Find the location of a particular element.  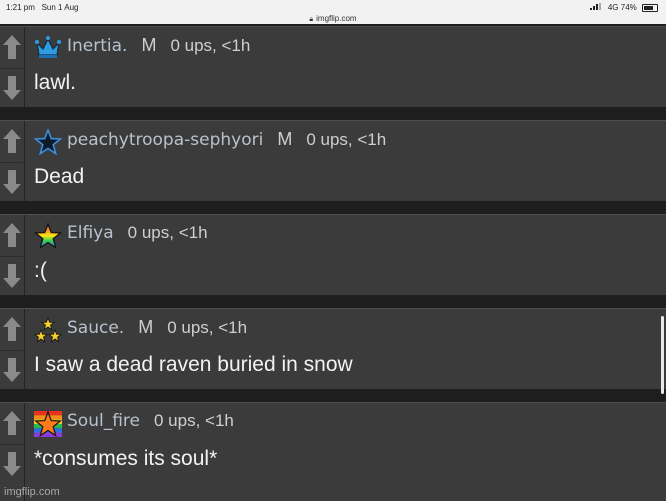

status-indicators: 4G 74% is located at coordinates (624, 7).